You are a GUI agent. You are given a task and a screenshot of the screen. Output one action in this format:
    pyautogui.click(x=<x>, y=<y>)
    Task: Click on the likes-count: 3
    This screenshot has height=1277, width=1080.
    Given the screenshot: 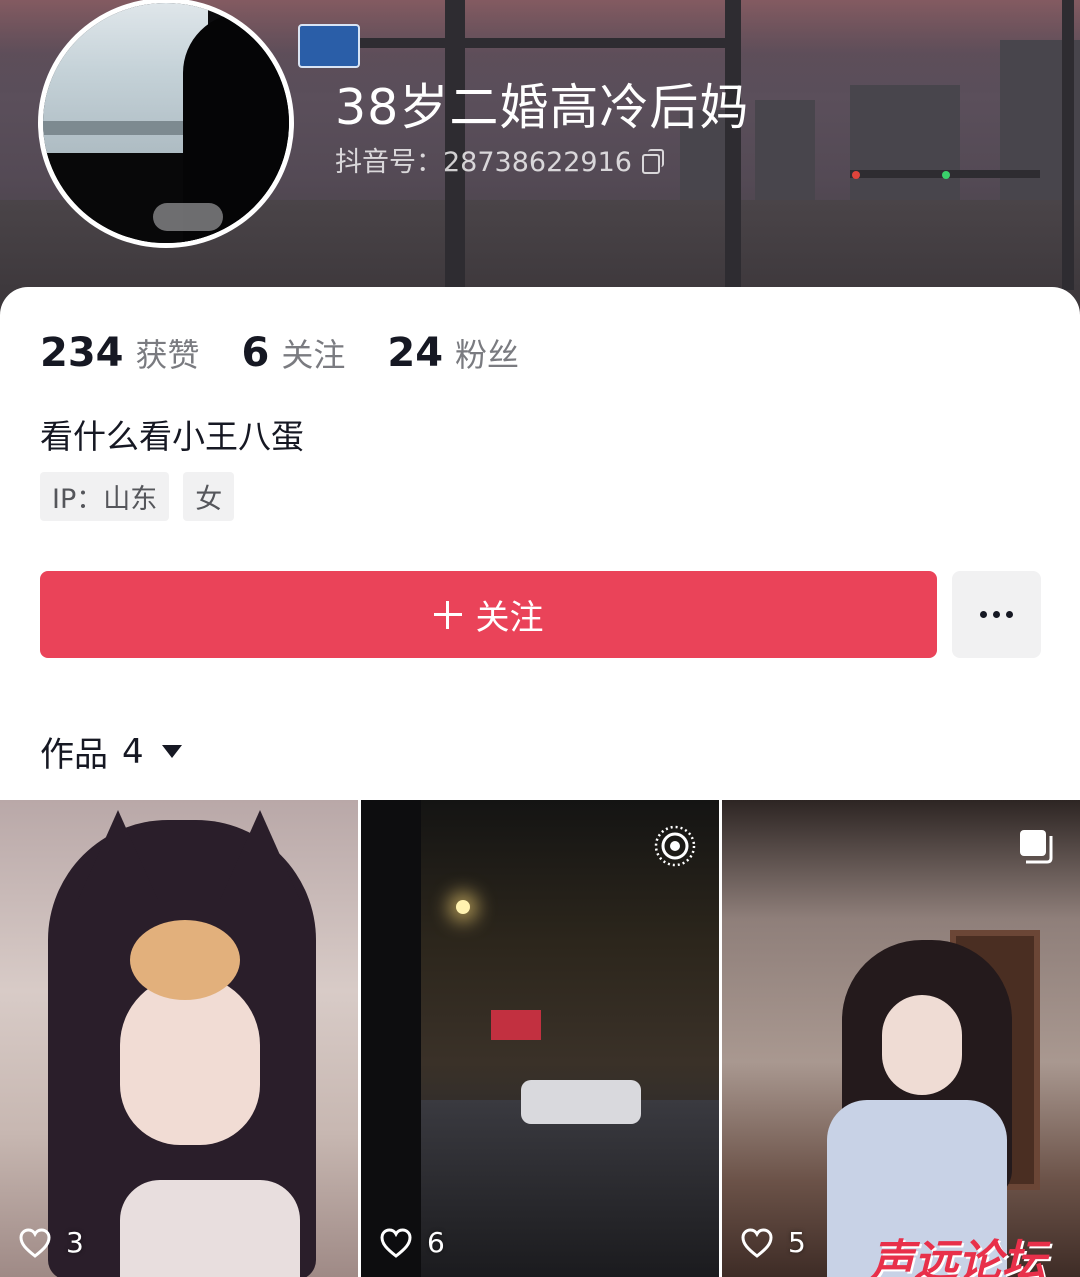 What is the action you would take?
    pyautogui.click(x=75, y=1242)
    